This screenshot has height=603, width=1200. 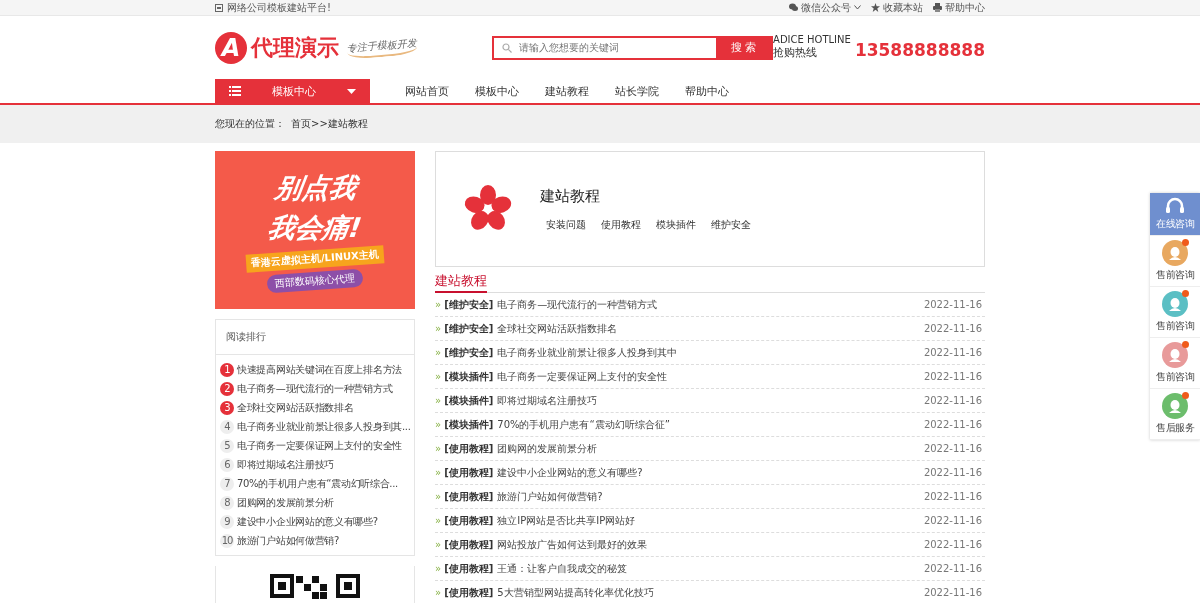 What do you see at coordinates (315, 259) in the screenshot?
I see `banner-strip: 香港云虚拟主机/LINUX主机` at bounding box center [315, 259].